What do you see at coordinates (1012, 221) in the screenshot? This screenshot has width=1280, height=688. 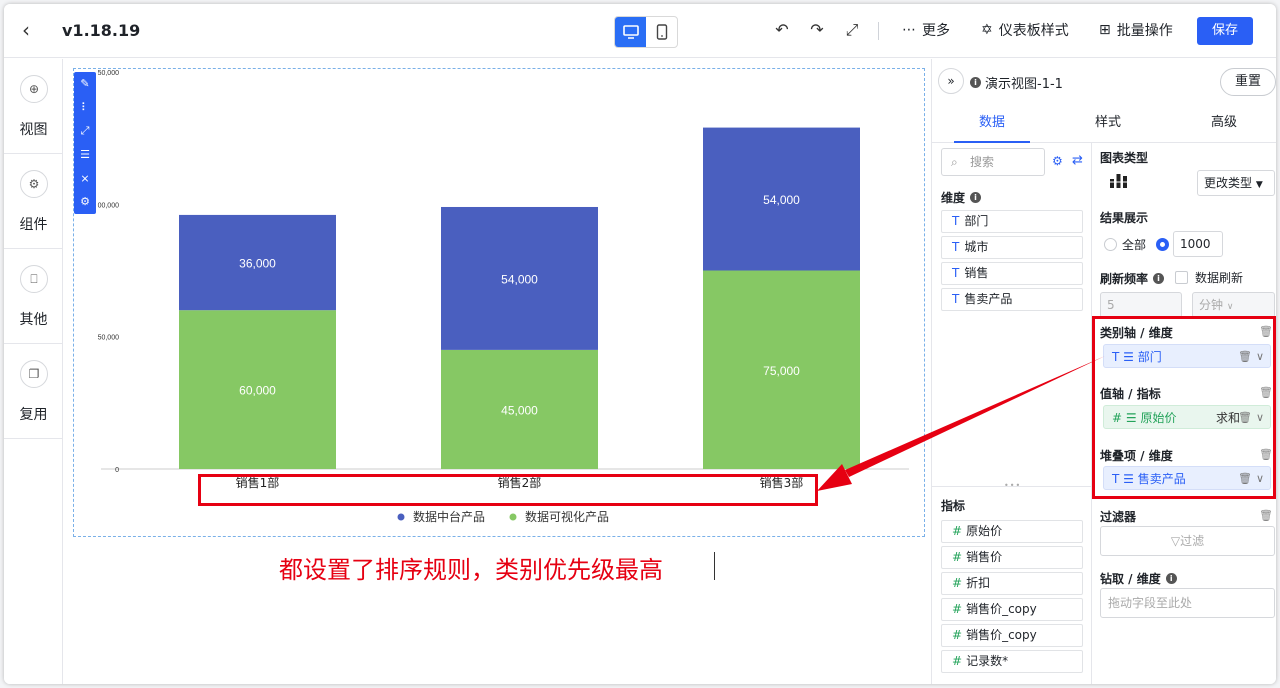 I see `dimension-field: T 部门` at bounding box center [1012, 221].